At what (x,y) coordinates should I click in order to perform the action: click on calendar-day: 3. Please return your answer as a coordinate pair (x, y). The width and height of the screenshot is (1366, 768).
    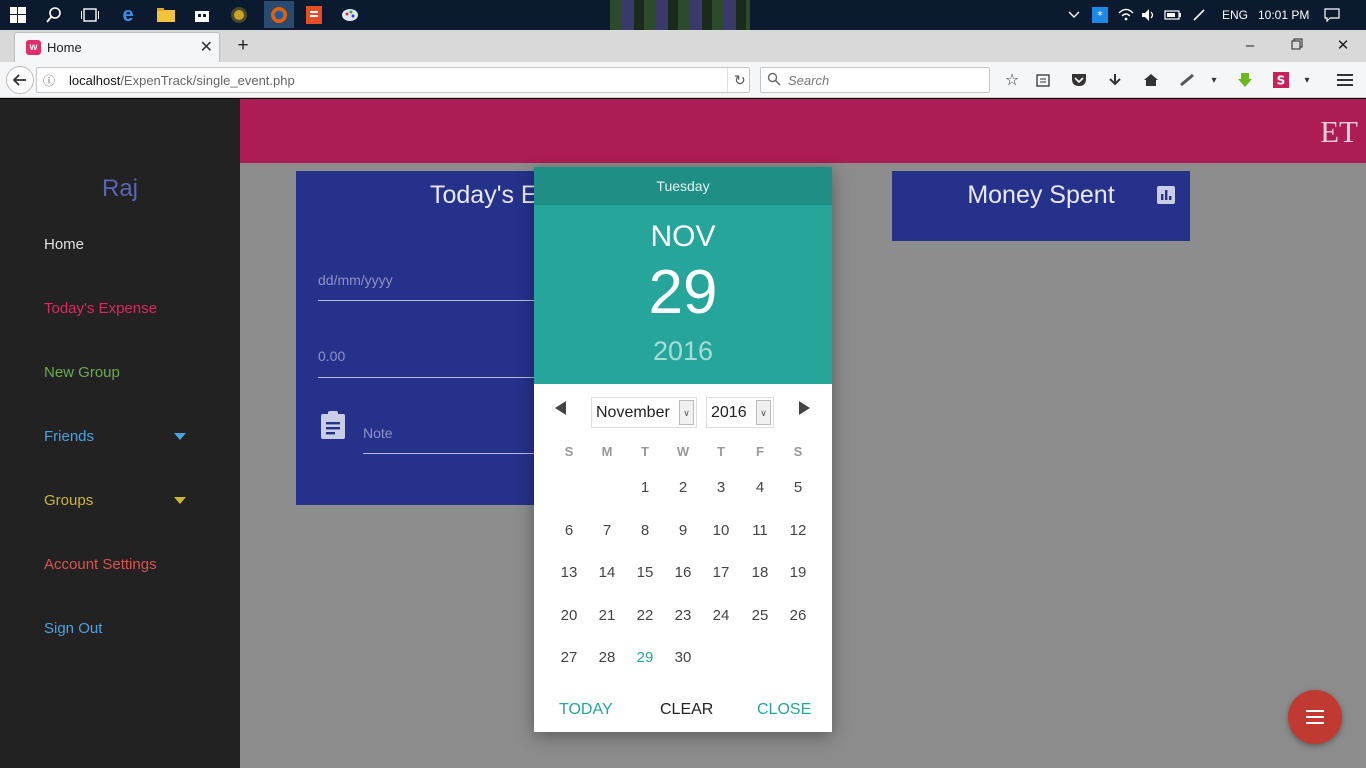
    Looking at the image, I should click on (721, 487).